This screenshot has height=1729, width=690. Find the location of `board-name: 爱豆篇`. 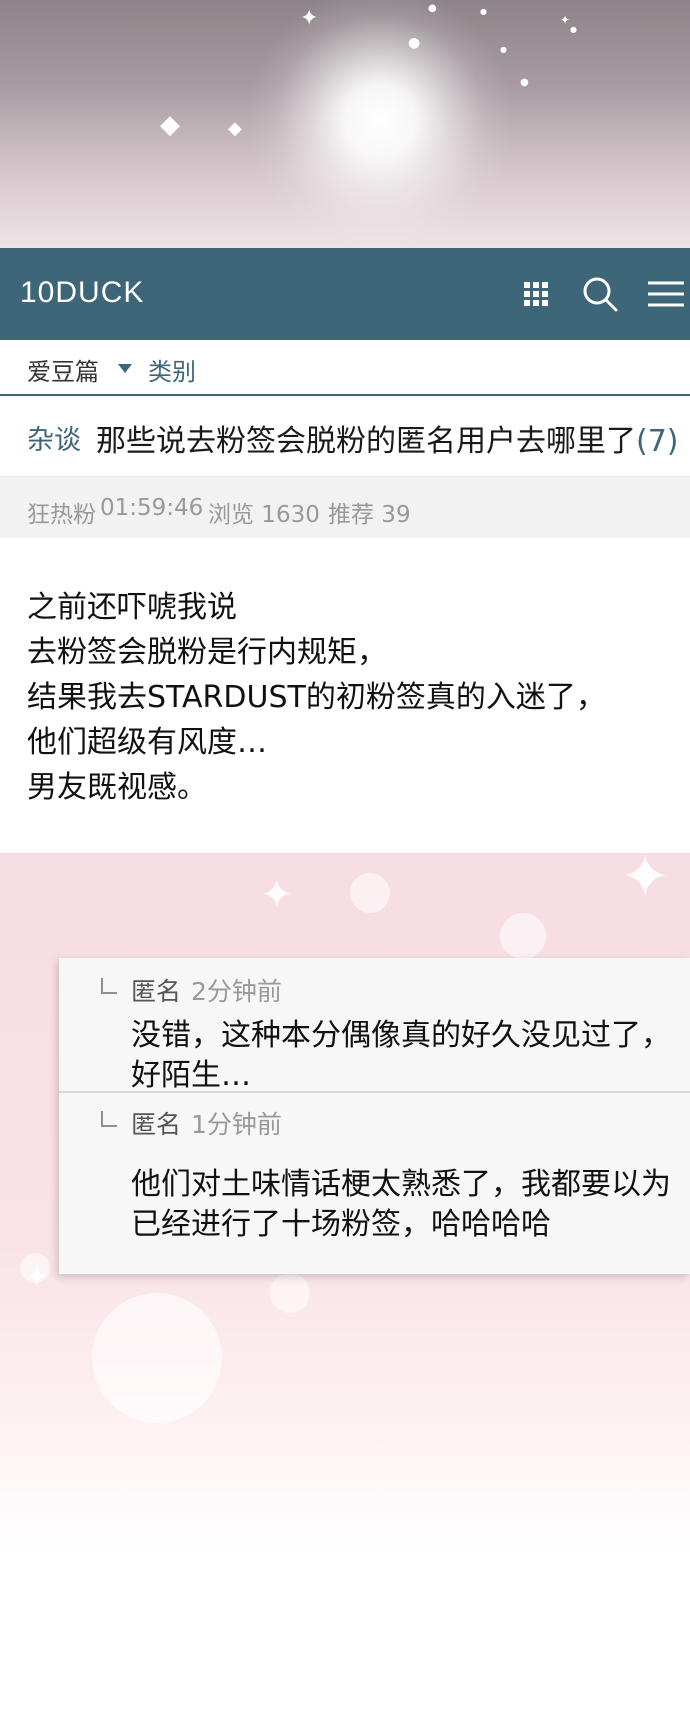

board-name: 爱豆篇 is located at coordinates (63, 369).